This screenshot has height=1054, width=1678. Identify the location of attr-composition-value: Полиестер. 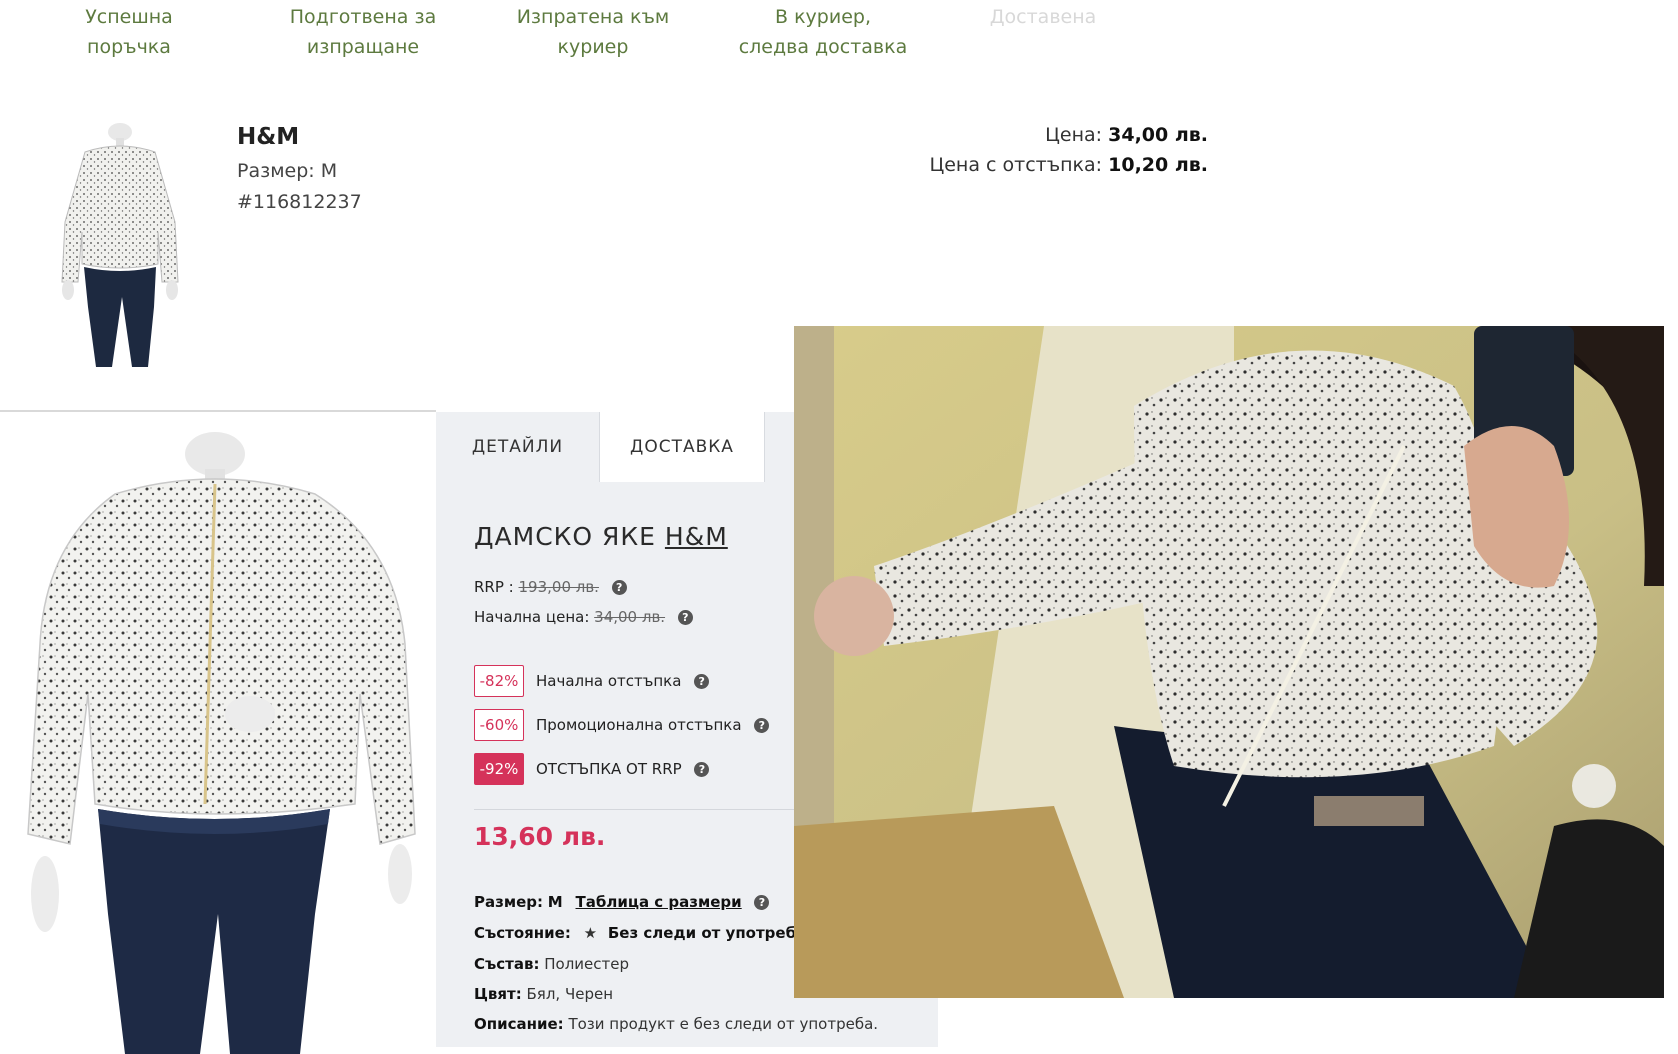
(587, 964).